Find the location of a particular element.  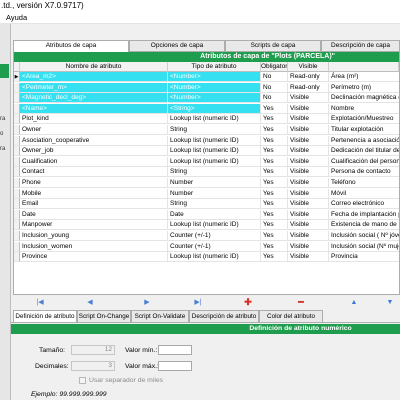

cell-attribute-type: <String> is located at coordinates (214, 108).